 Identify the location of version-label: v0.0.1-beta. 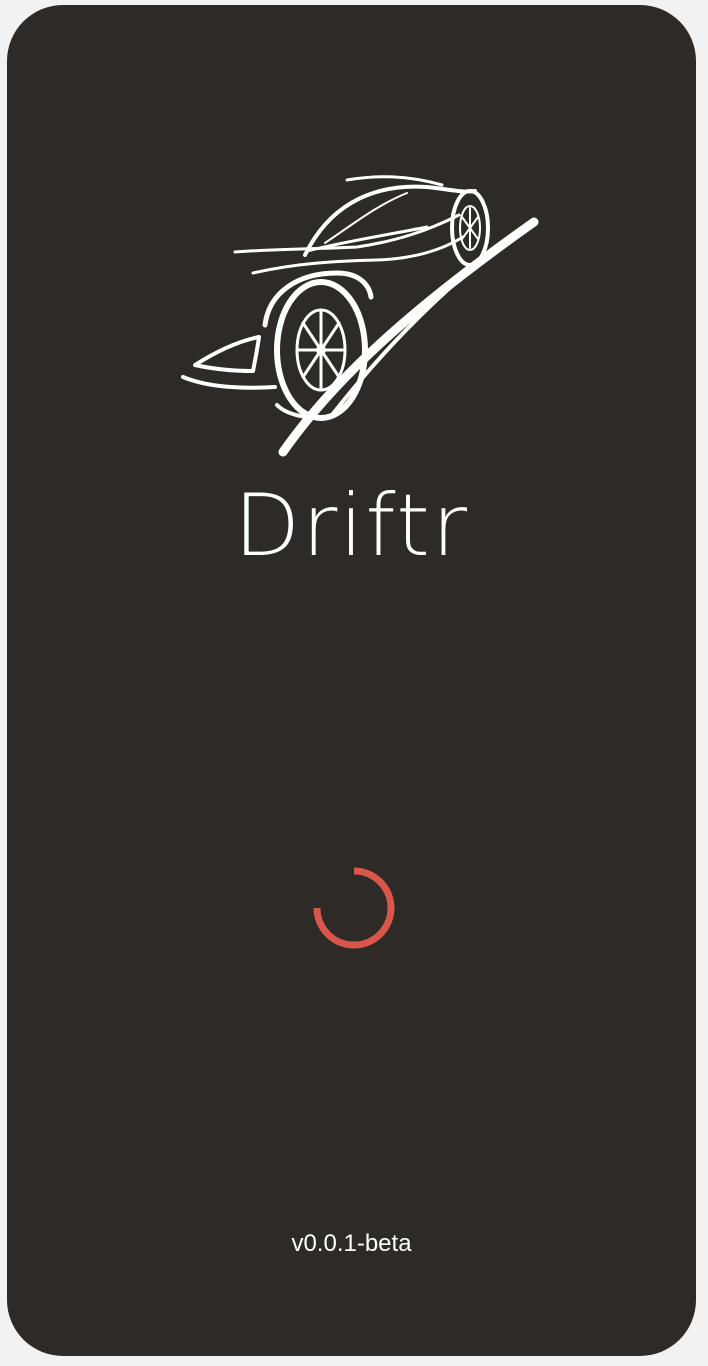
(351, 1243).